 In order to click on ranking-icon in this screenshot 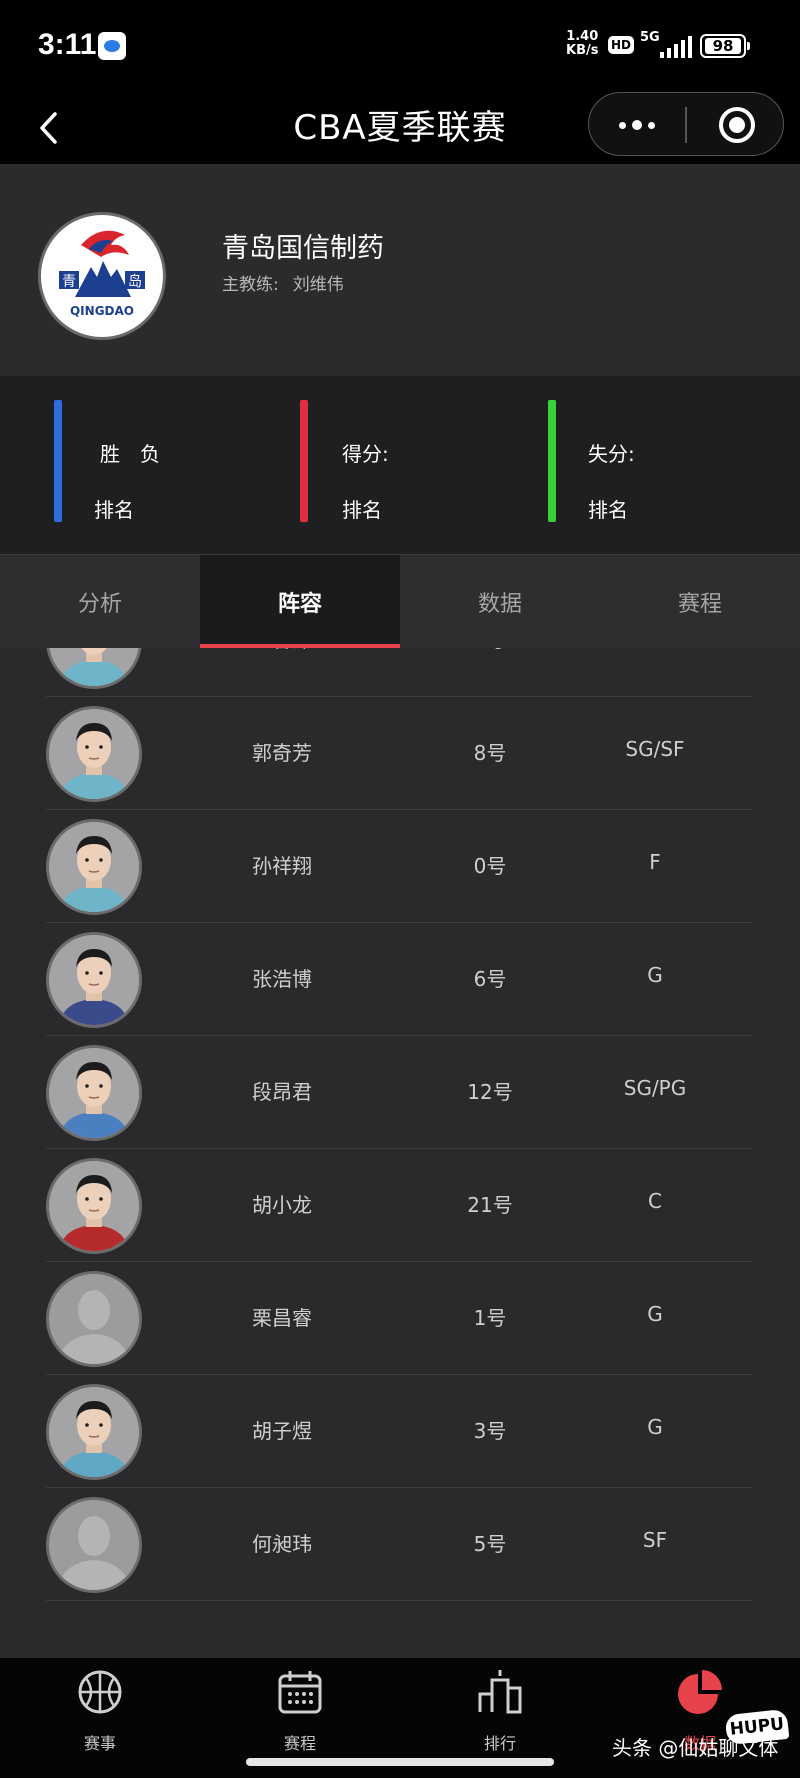, I will do `click(500, 1692)`.